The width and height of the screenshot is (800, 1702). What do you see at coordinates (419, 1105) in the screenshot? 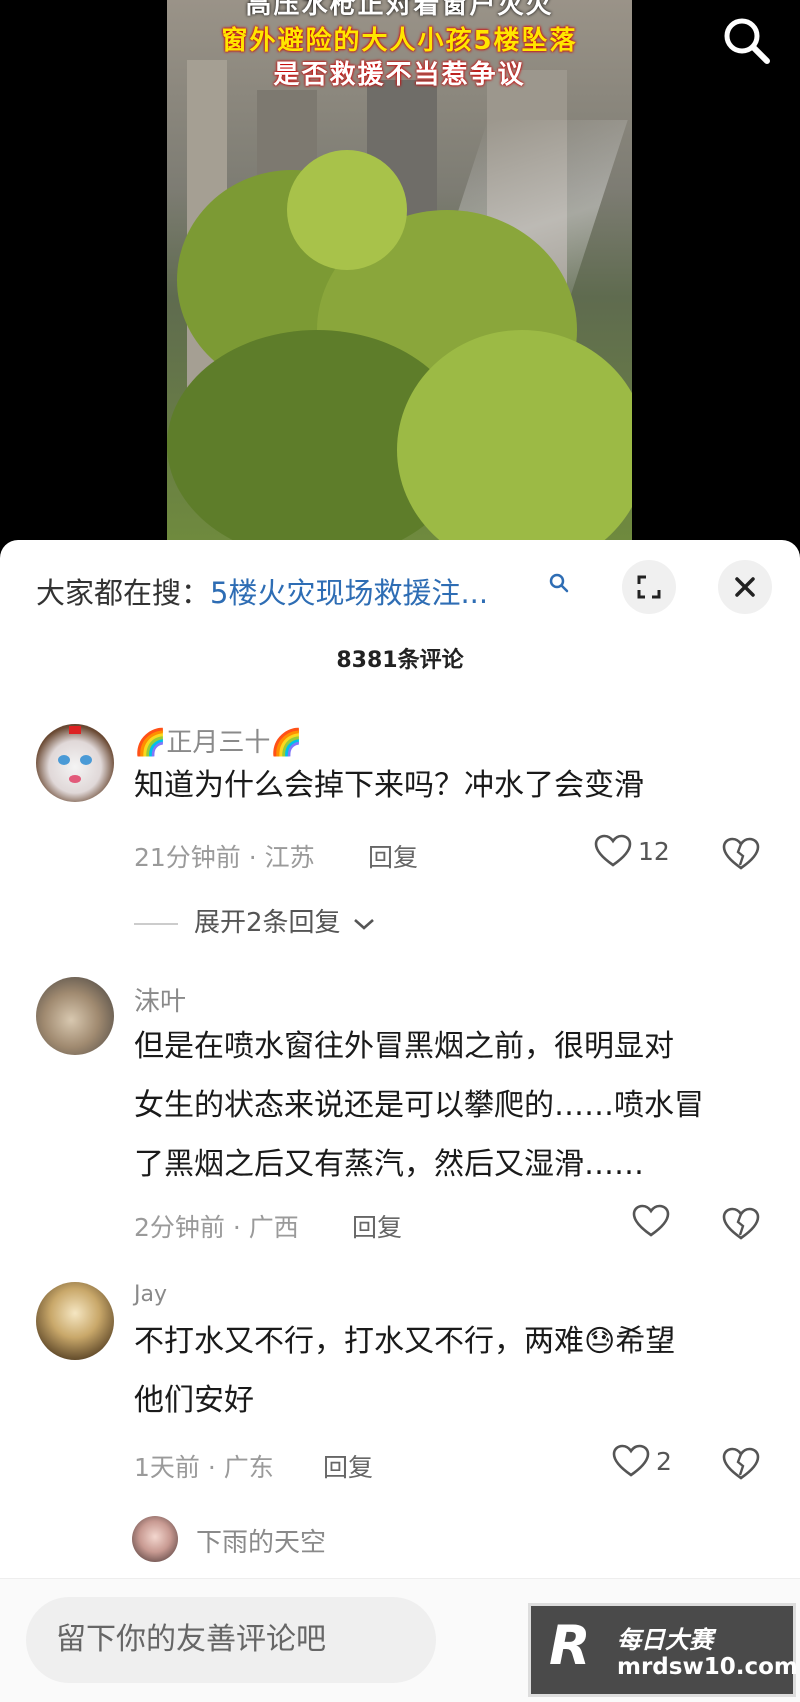
I see `comment-text-line: 女生的状态来说还是可以攀爬的……喷水冒` at bounding box center [419, 1105].